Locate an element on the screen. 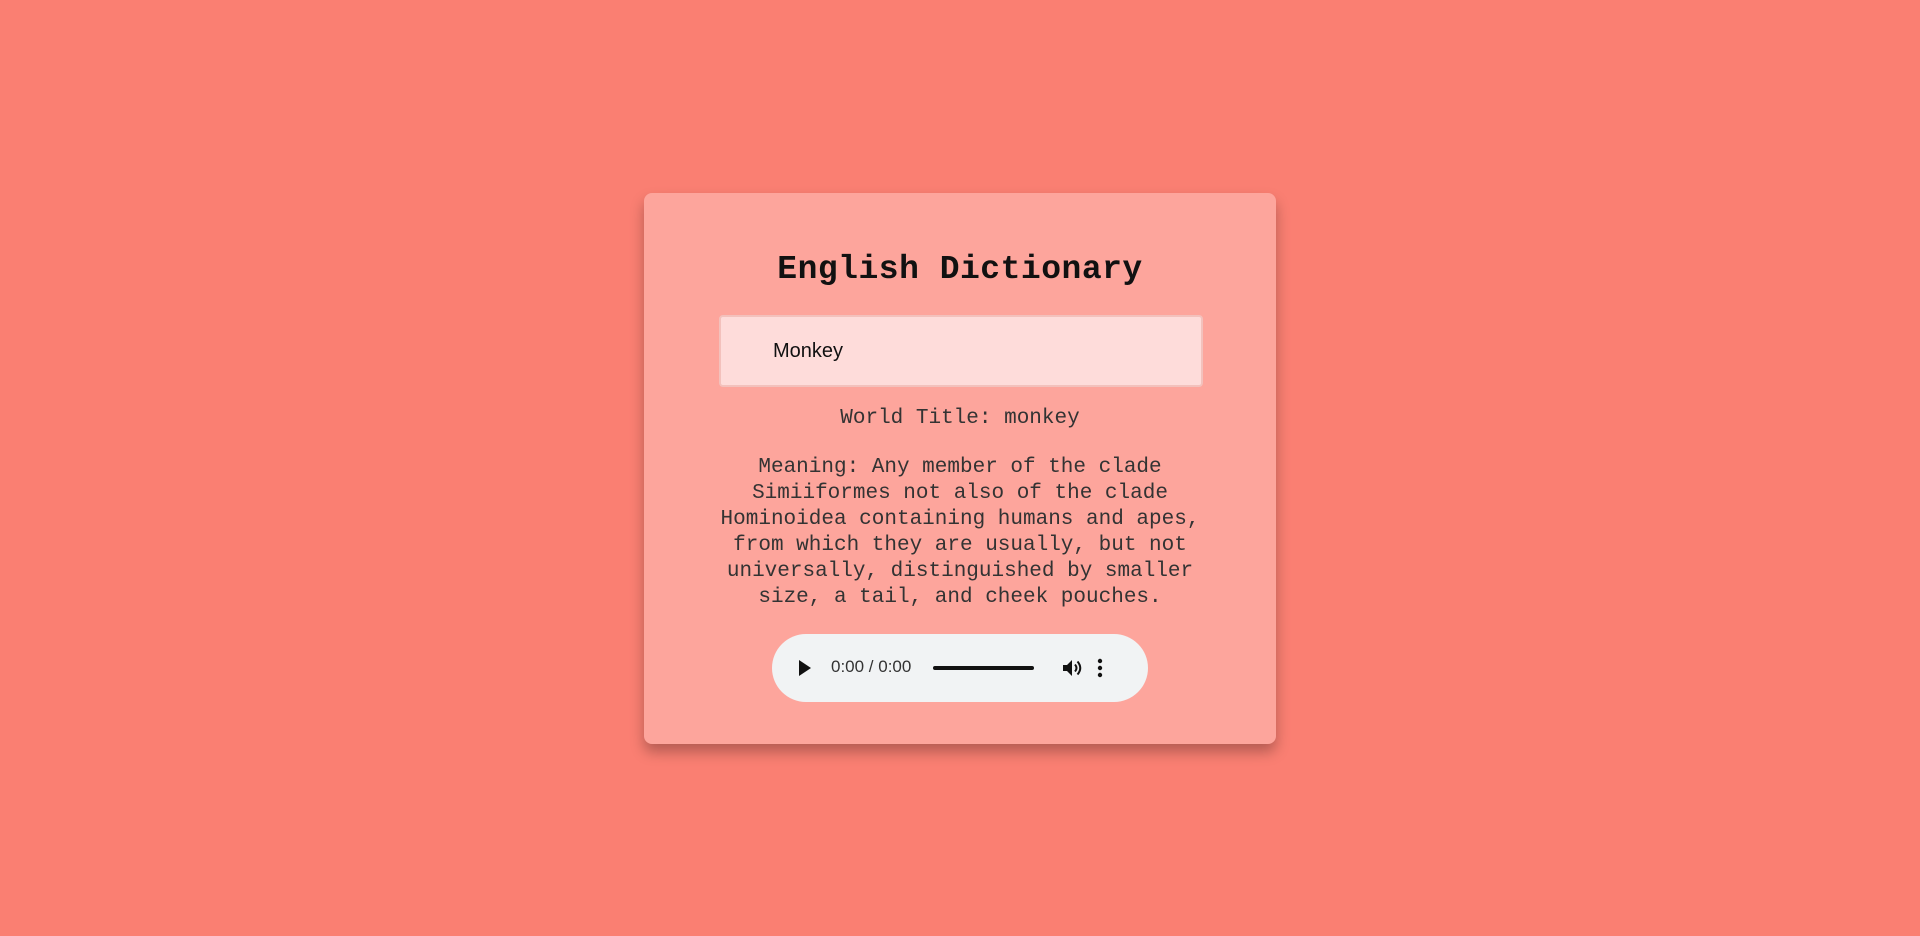 The width and height of the screenshot is (1920, 936). volume-icon is located at coordinates (1073, 668).